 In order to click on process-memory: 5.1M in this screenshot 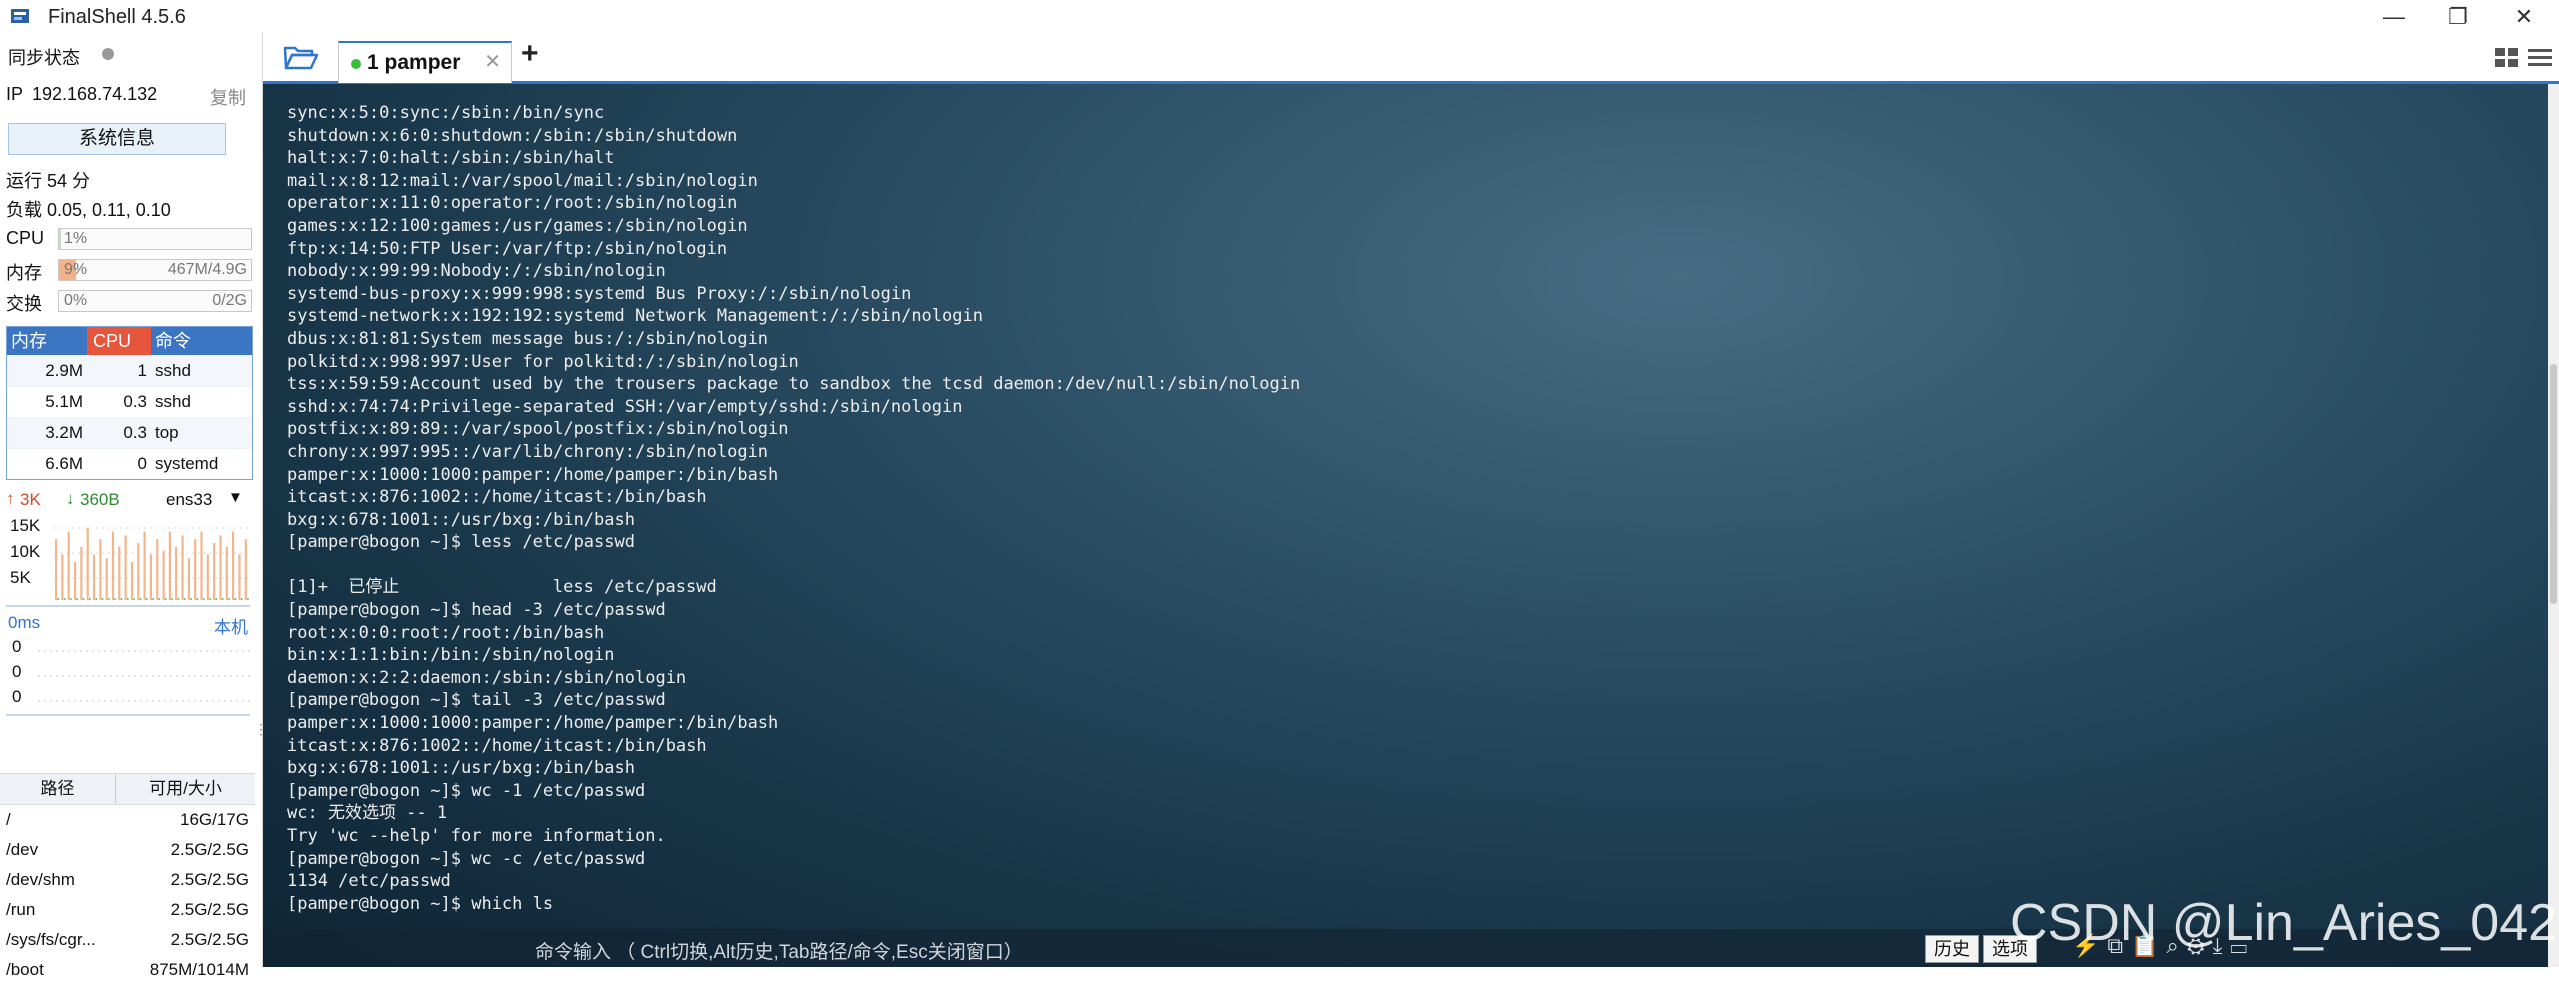, I will do `click(64, 401)`.